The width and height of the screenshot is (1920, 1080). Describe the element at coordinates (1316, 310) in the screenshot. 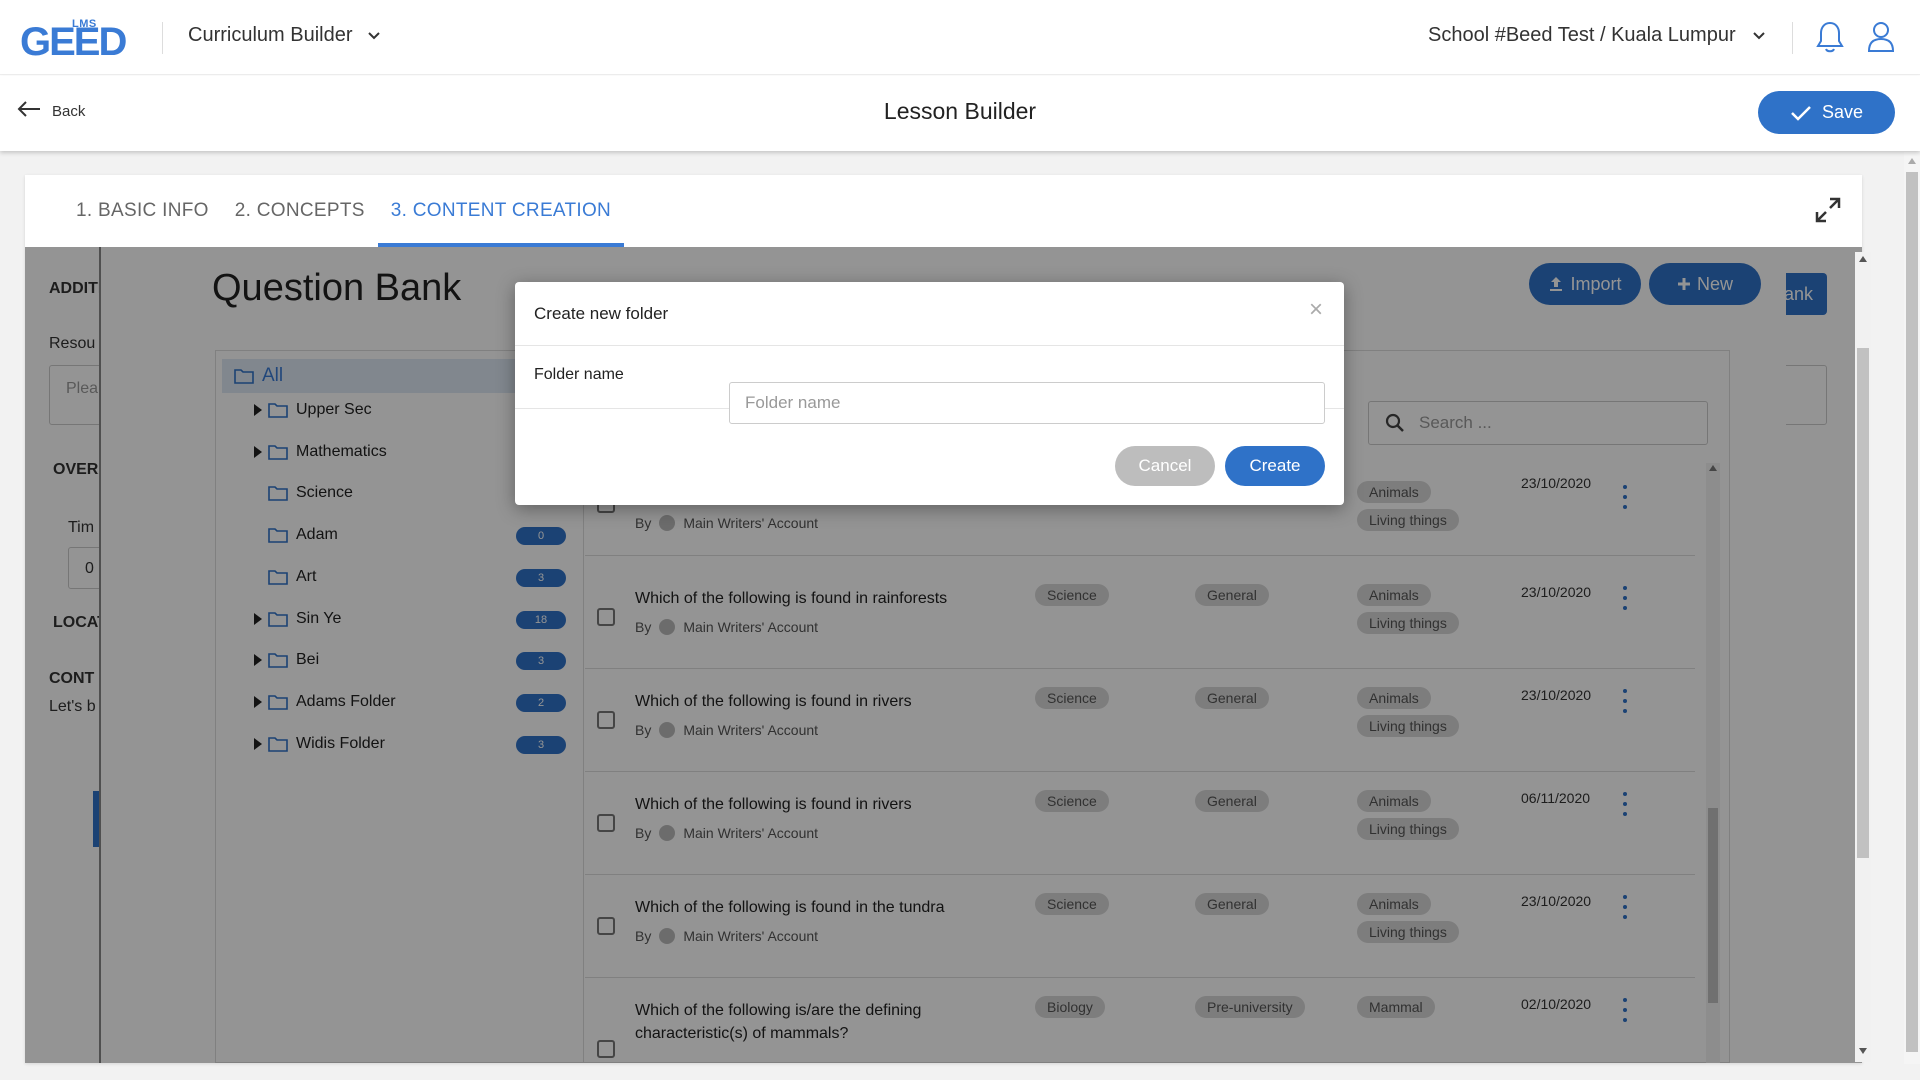

I see `close-icon: ×` at that location.